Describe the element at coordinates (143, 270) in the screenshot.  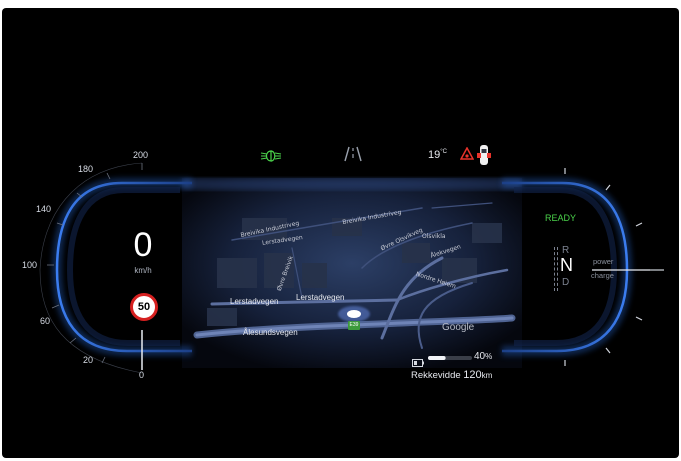
I see `speed-unit: km/h` at that location.